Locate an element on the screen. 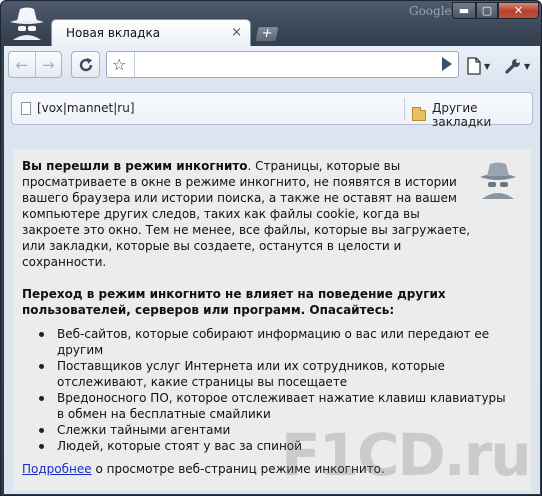  address-input is located at coordinates (289, 64).